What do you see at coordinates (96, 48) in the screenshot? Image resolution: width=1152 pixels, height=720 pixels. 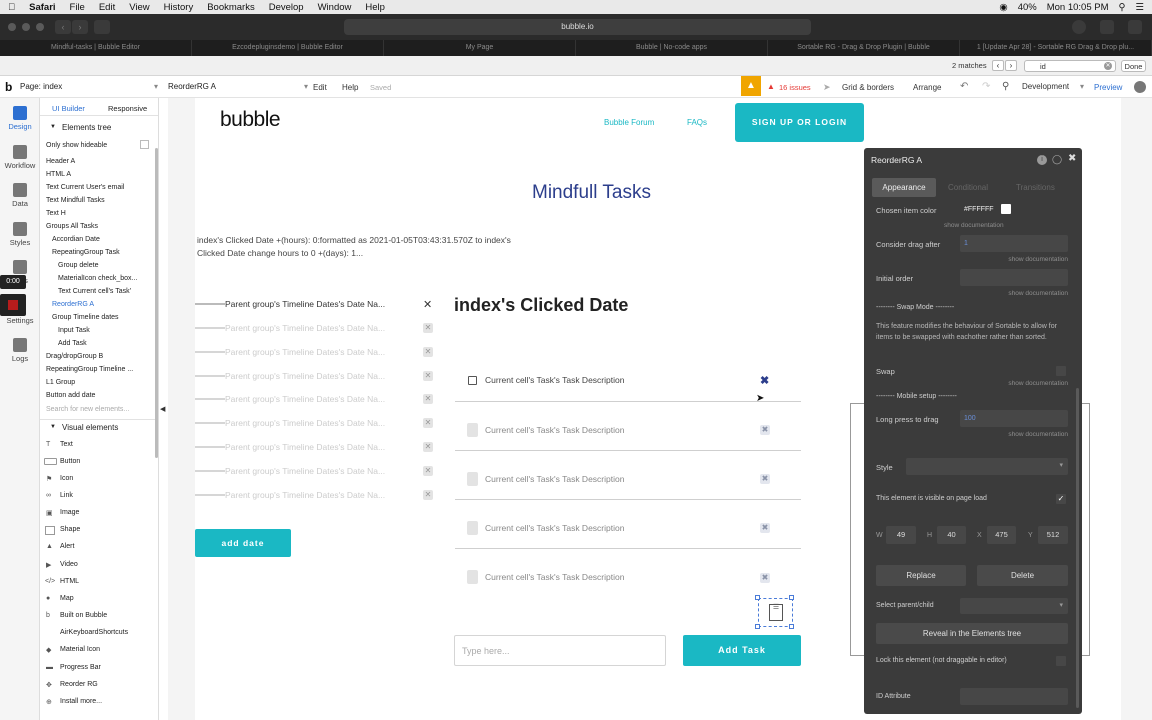 I see `browser-tab: Mindful-tasks | Bubble Editor` at bounding box center [96, 48].